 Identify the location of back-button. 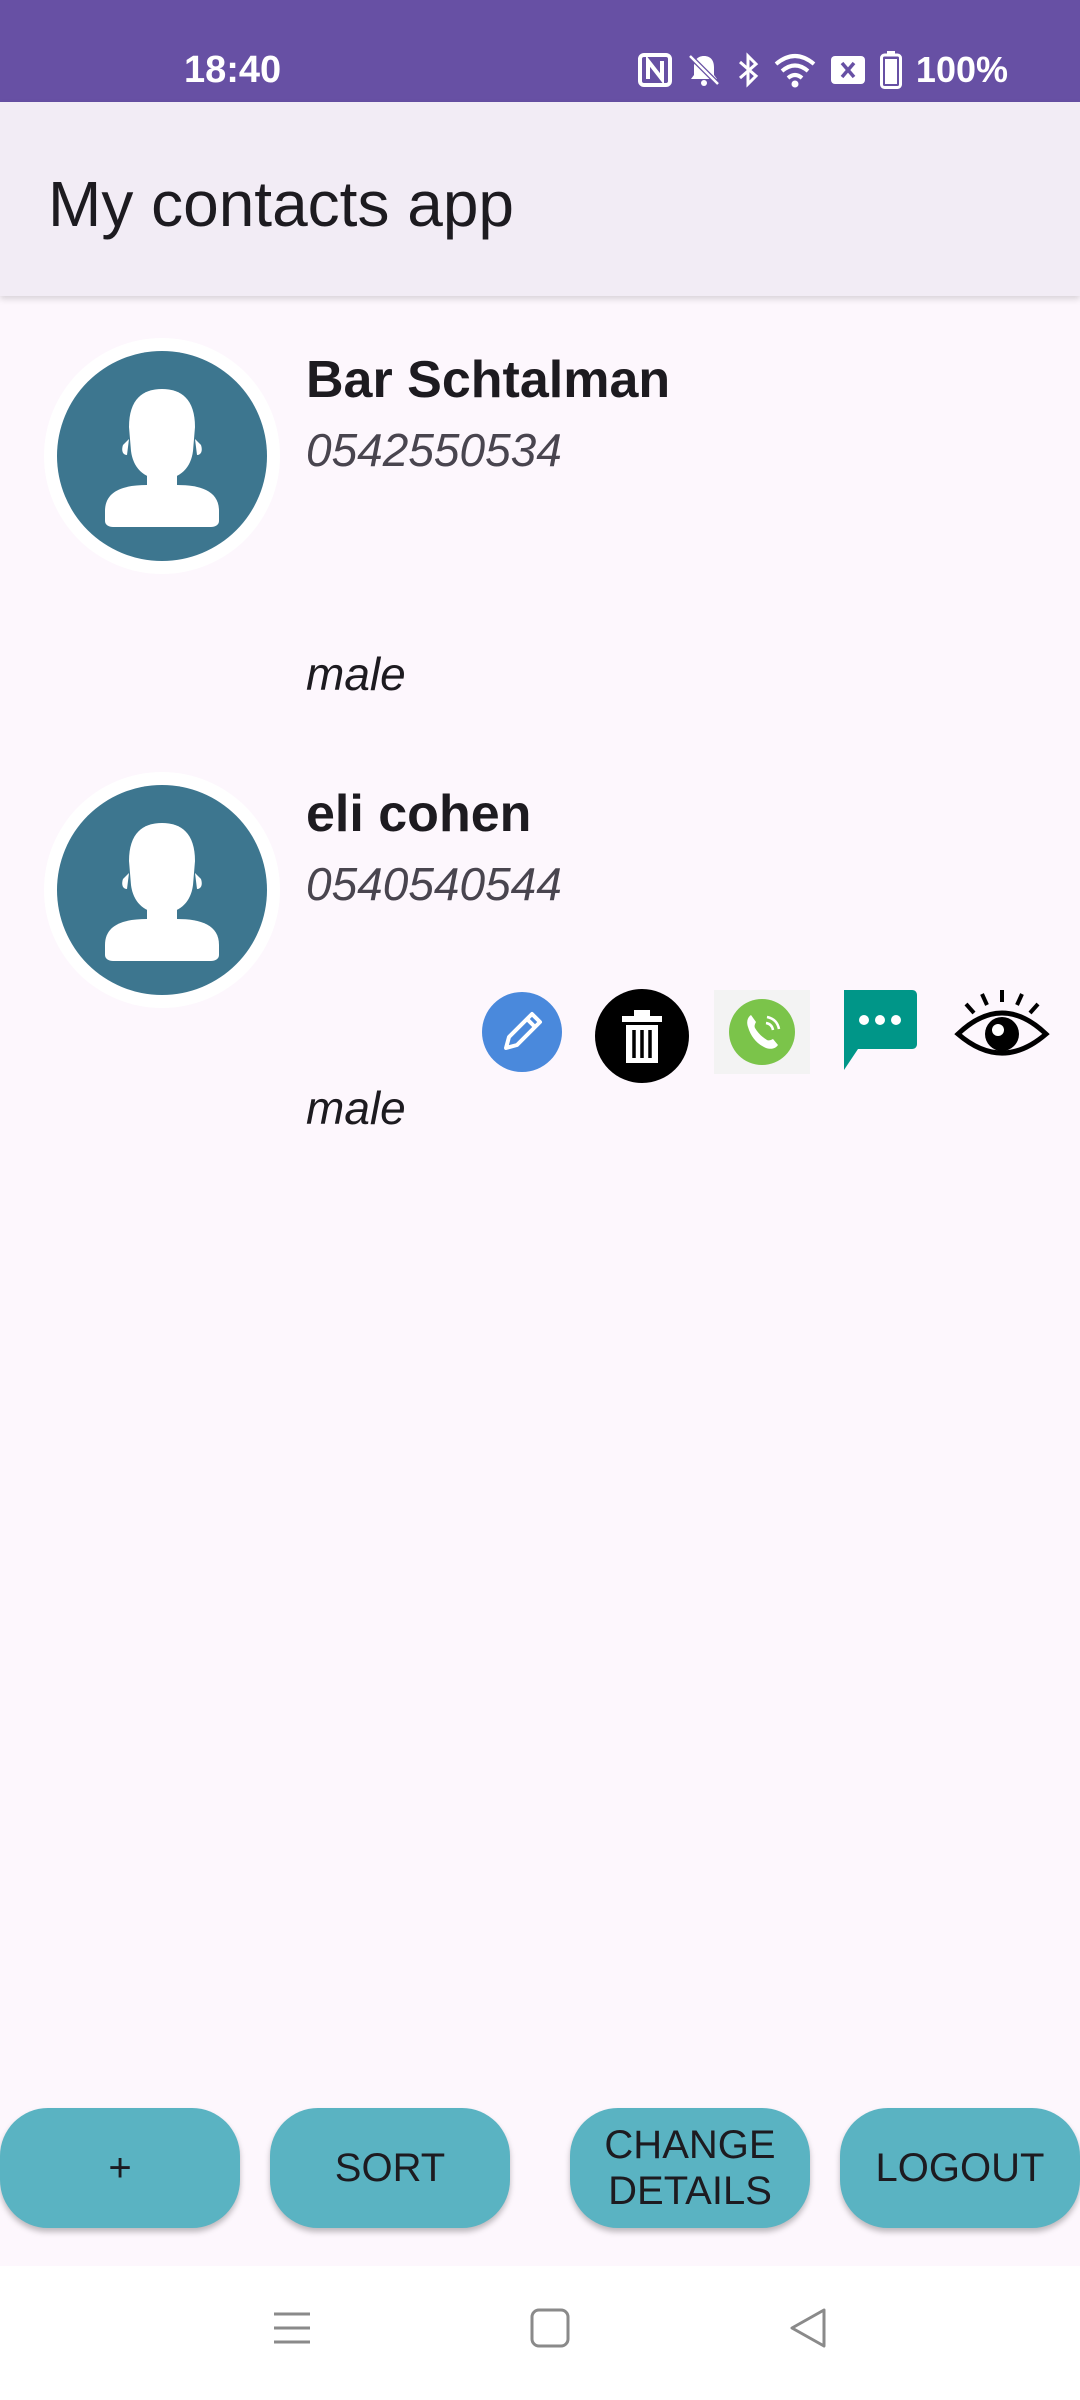
(808, 2330).